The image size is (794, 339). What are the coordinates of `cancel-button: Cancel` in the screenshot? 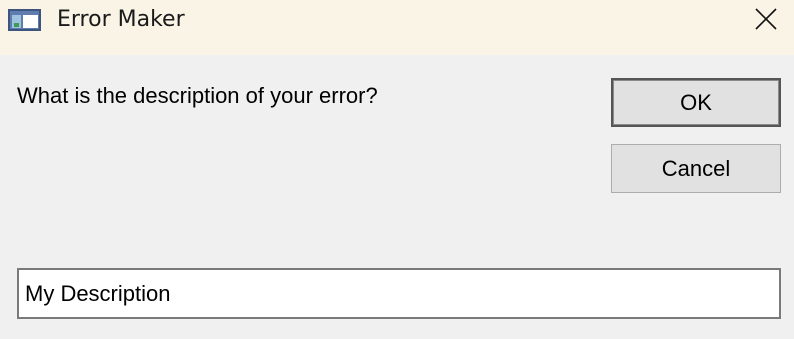 It's located at (696, 168).